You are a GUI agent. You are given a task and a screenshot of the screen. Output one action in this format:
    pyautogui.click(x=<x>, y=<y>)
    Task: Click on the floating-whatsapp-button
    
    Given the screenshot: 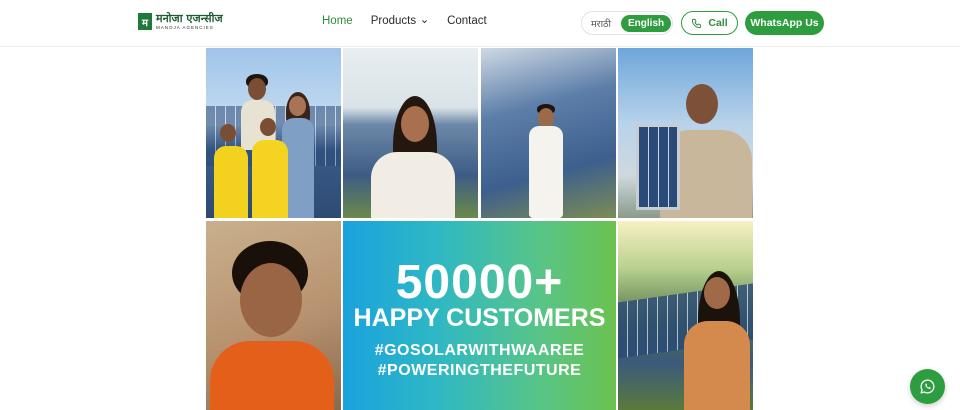 What is the action you would take?
    pyautogui.click(x=927, y=386)
    